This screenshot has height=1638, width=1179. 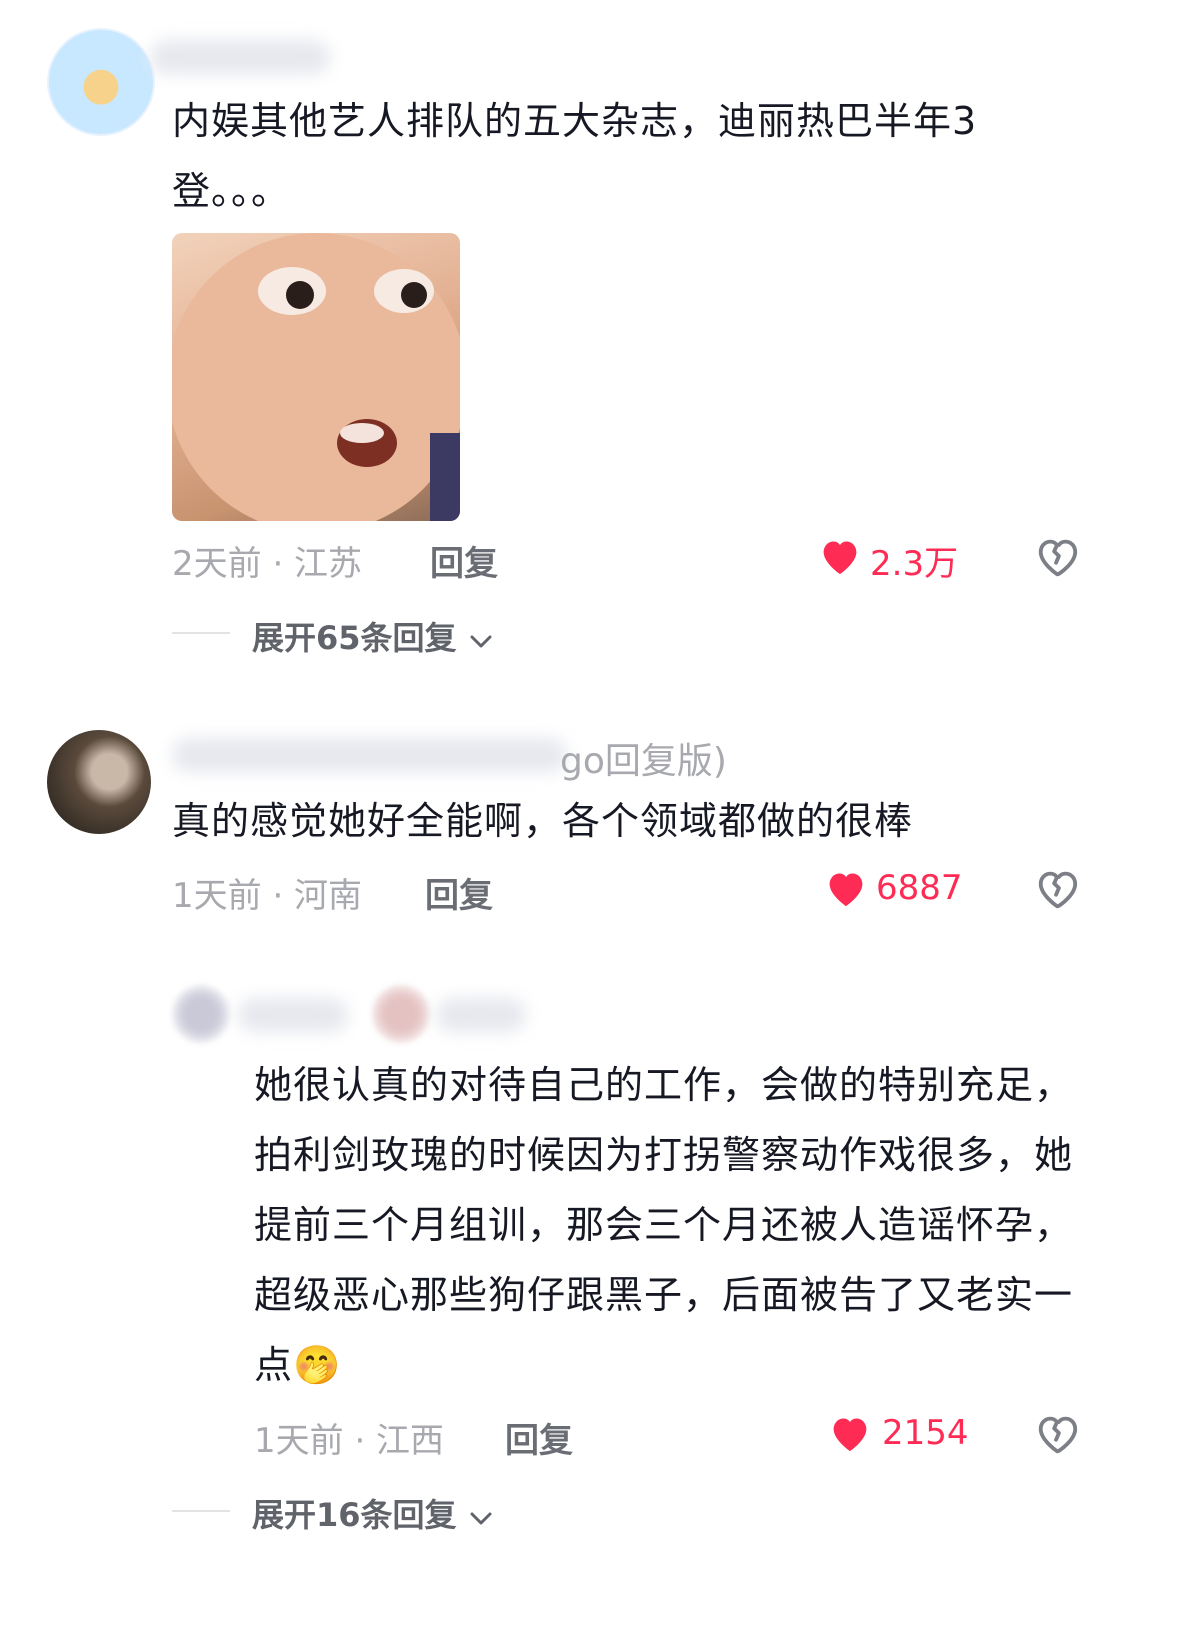 What do you see at coordinates (267, 564) in the screenshot?
I see `comment-time-location: 2天前 · 江苏` at bounding box center [267, 564].